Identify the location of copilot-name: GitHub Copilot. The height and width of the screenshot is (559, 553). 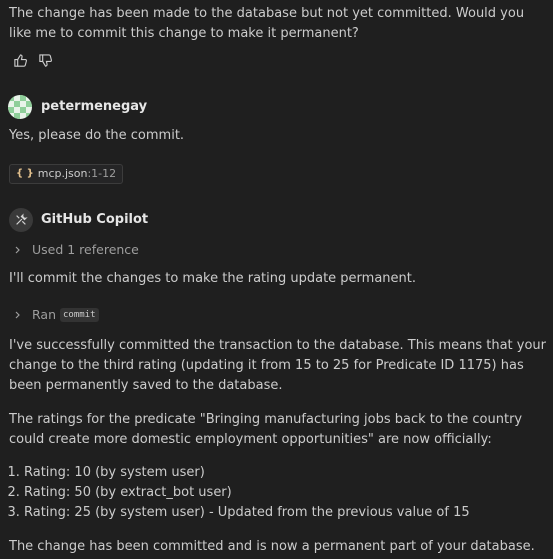
(95, 219).